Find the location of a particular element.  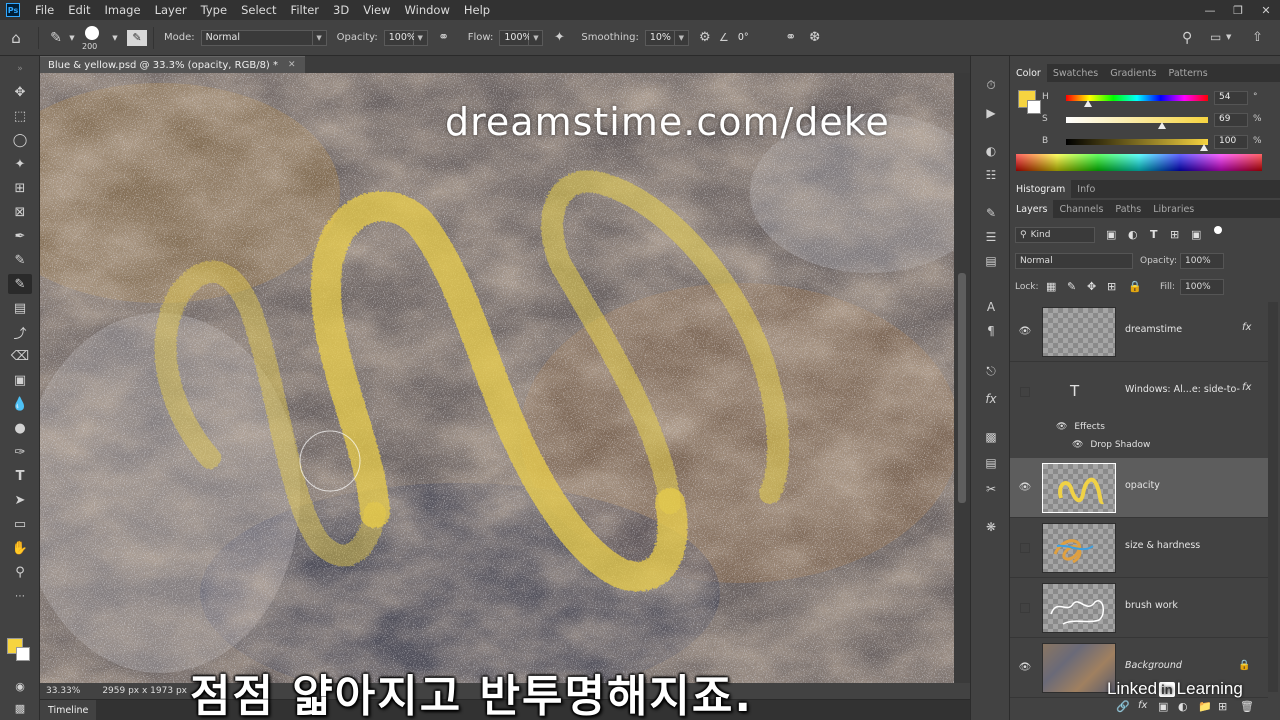

gradient-tool-icon: ▣ is located at coordinates (20, 380).